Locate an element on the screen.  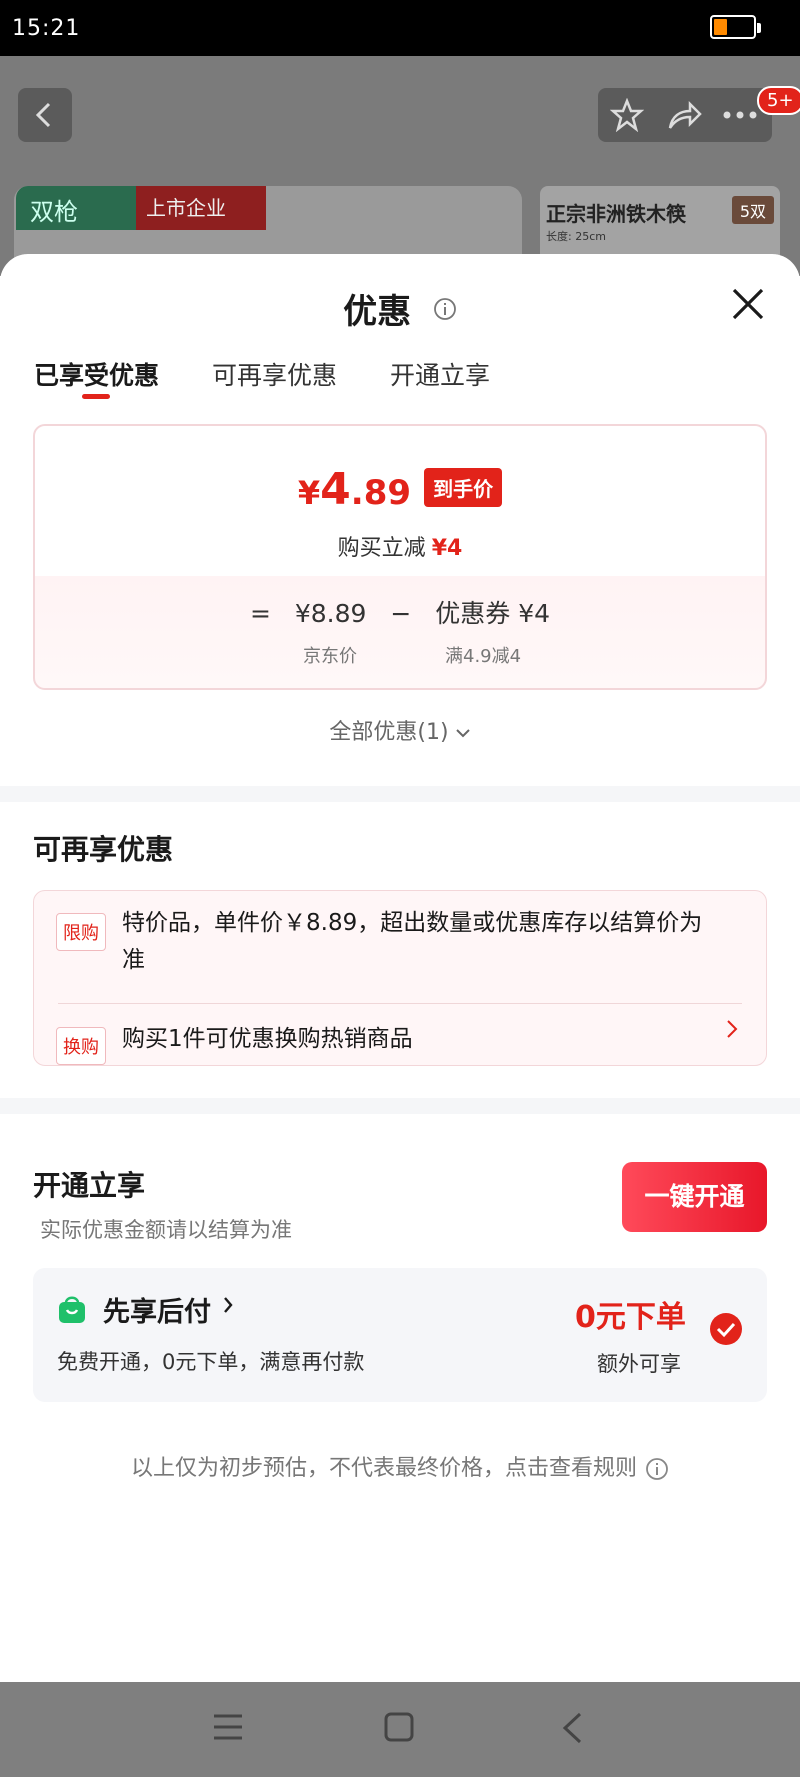
final-price-tag: 到手价 is located at coordinates (463, 487).